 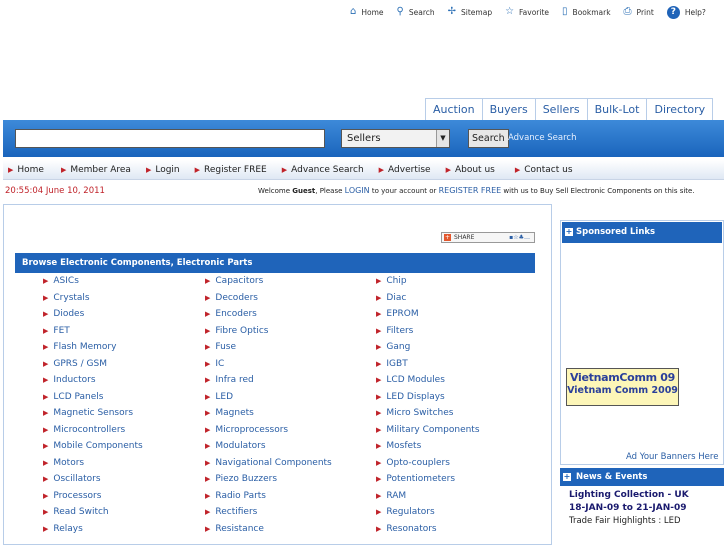 I want to click on category-link: ▶ Piezo Buzzers, so click(x=241, y=479).